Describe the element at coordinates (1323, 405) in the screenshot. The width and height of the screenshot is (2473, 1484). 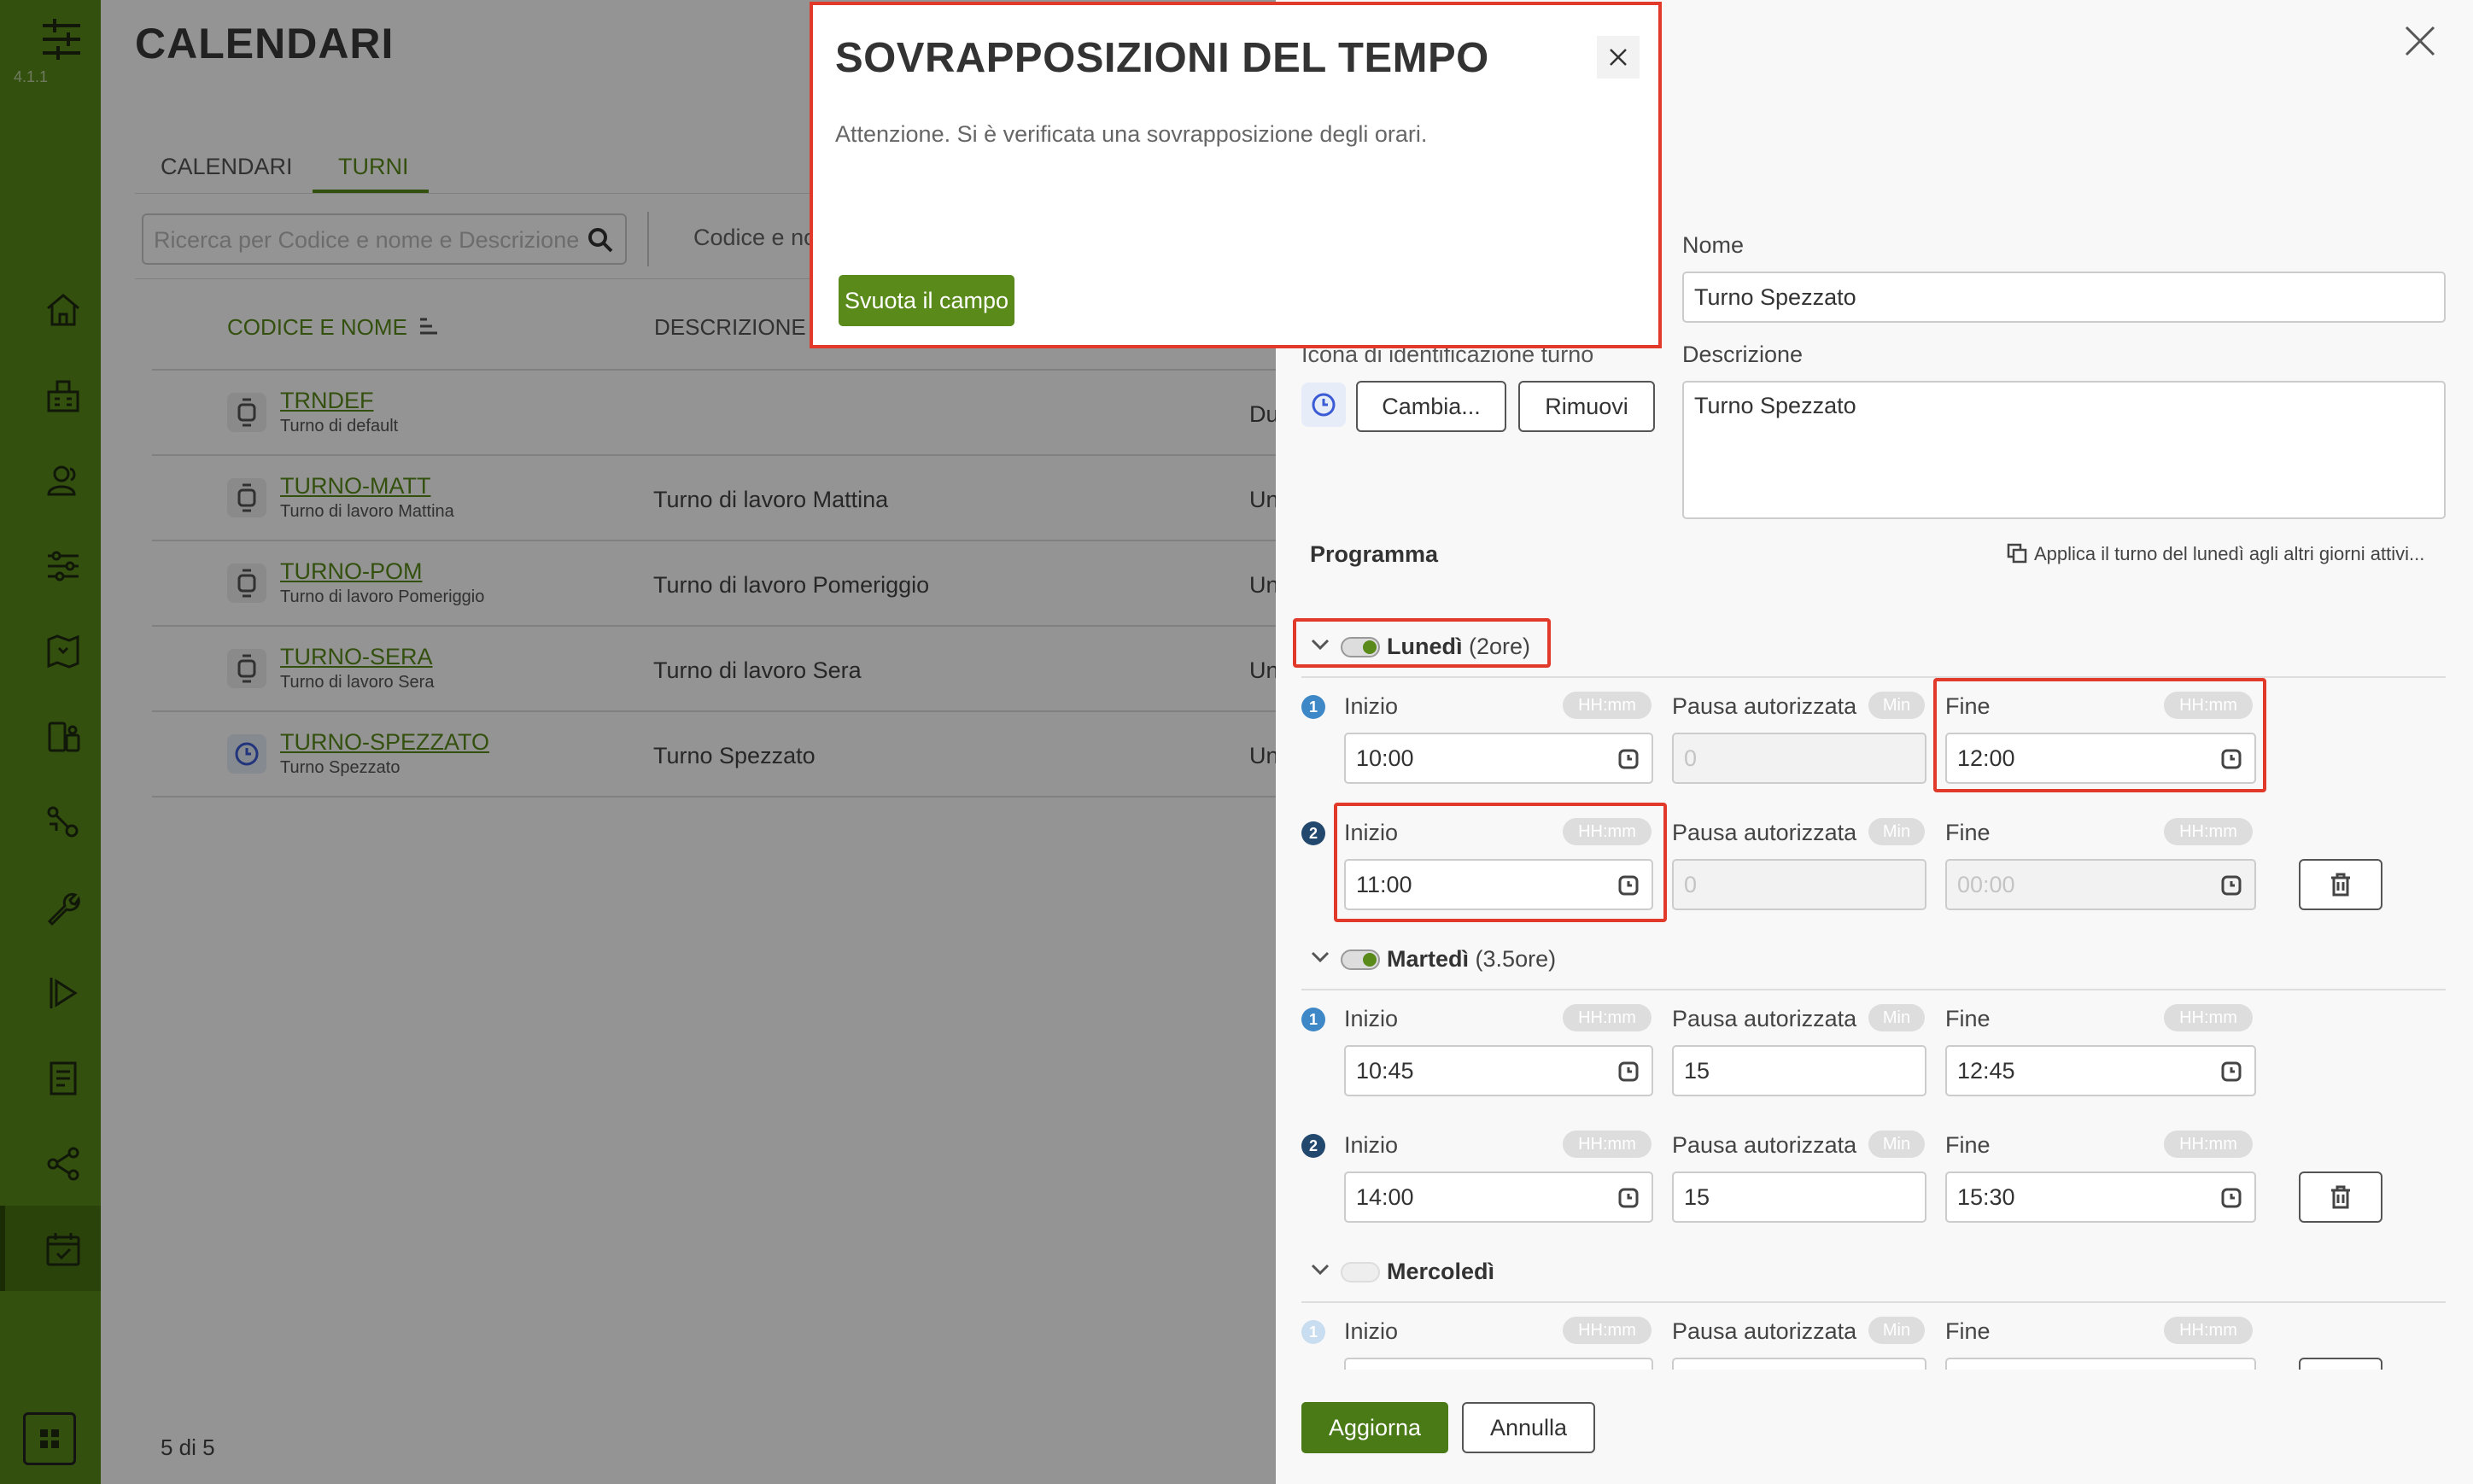
I see `shift-clock-icon` at that location.